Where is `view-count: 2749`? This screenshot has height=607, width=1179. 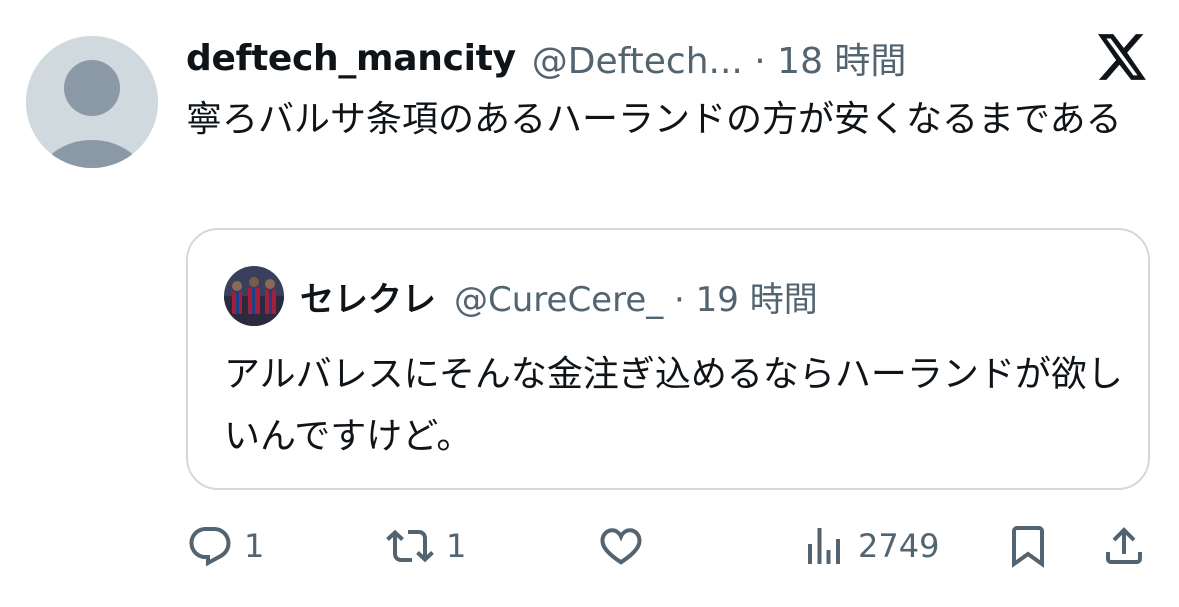
view-count: 2749 is located at coordinates (899, 546).